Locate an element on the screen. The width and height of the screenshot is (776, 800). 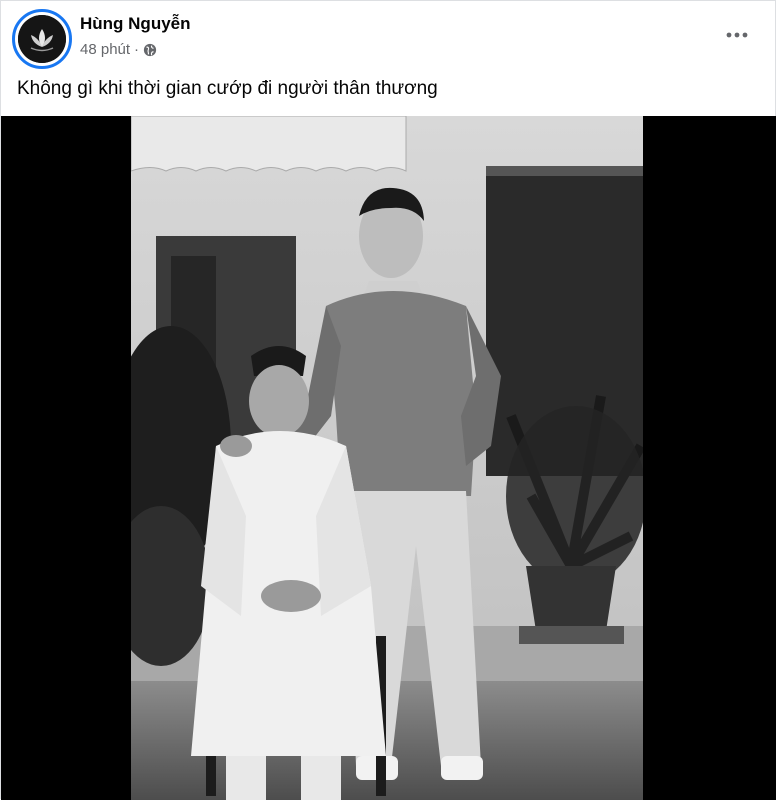
lotus-icon is located at coordinates (42, 39).